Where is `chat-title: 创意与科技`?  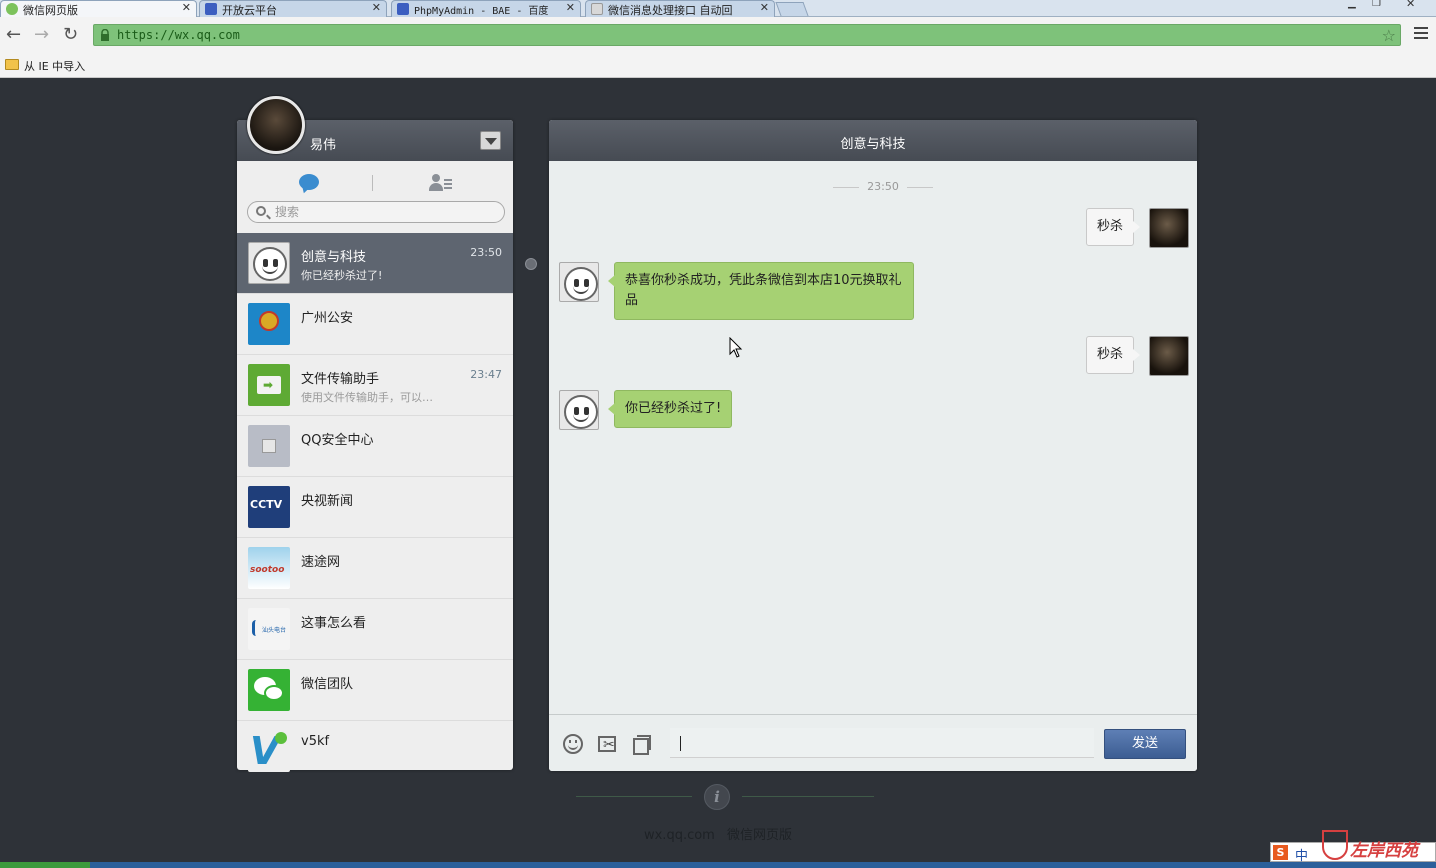
chat-title: 创意与科技 is located at coordinates (873, 142).